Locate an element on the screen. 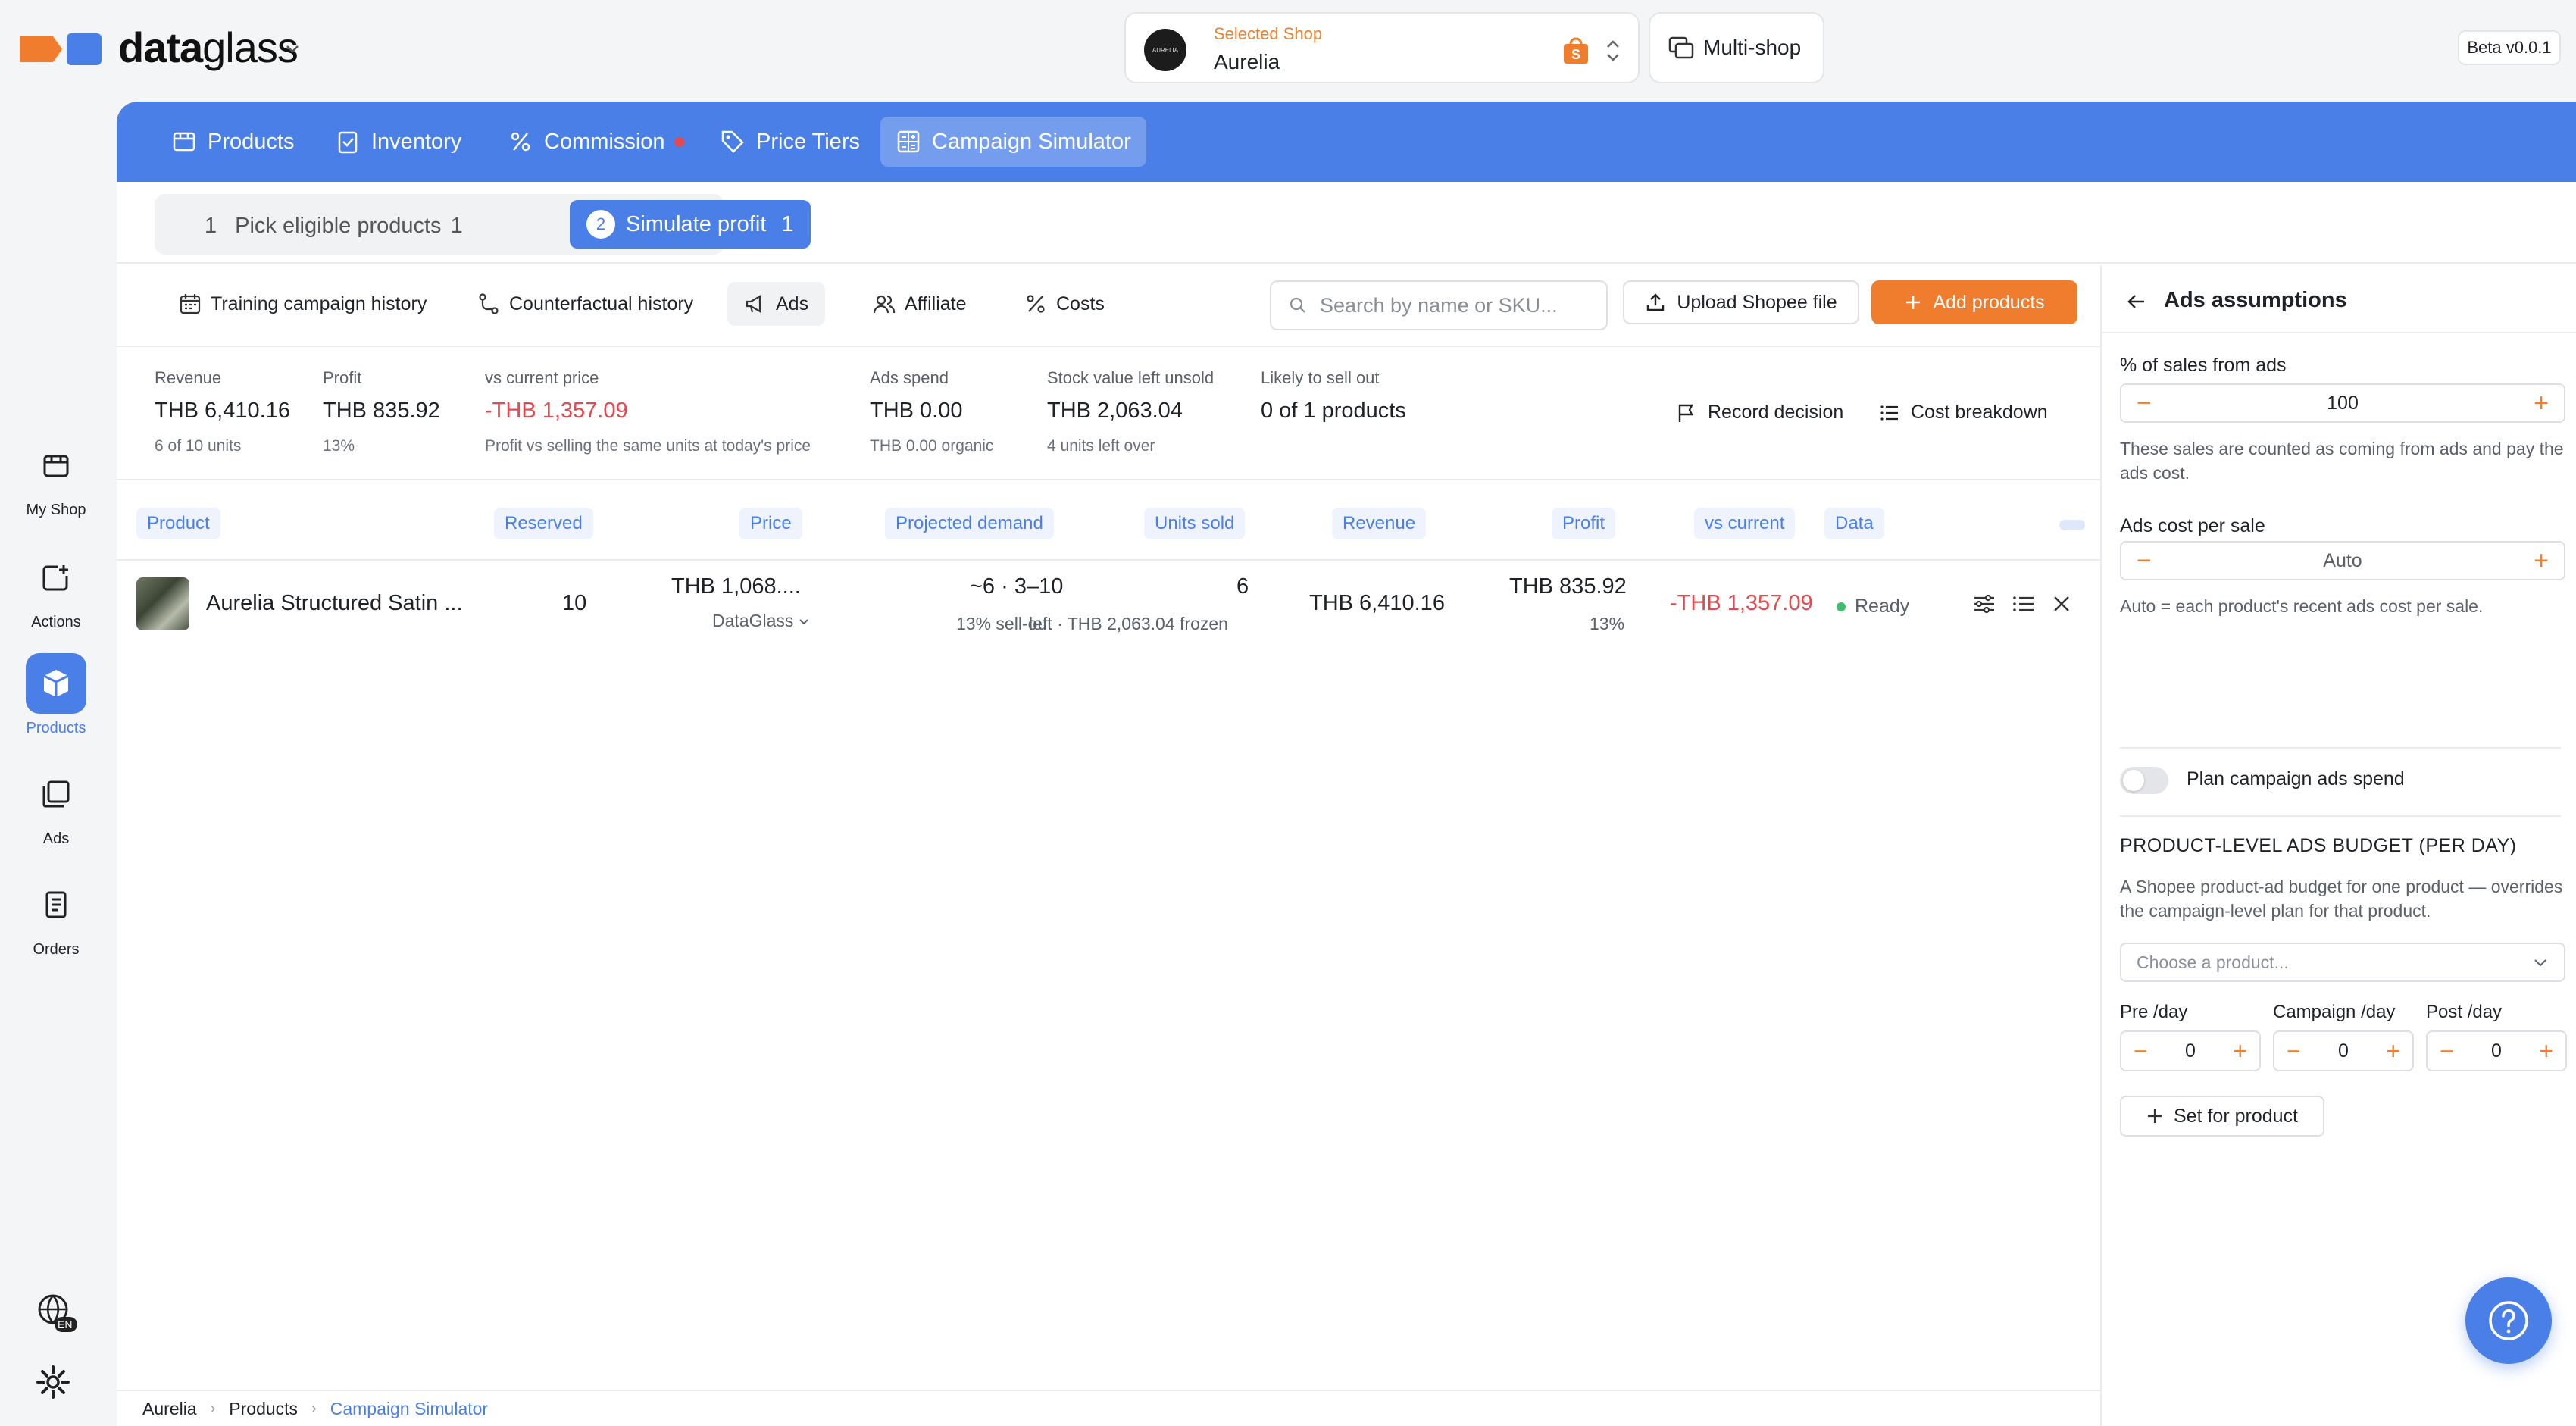 Image resolution: width=2576 pixels, height=1426 pixels. divider is located at coordinates (2340, 748).